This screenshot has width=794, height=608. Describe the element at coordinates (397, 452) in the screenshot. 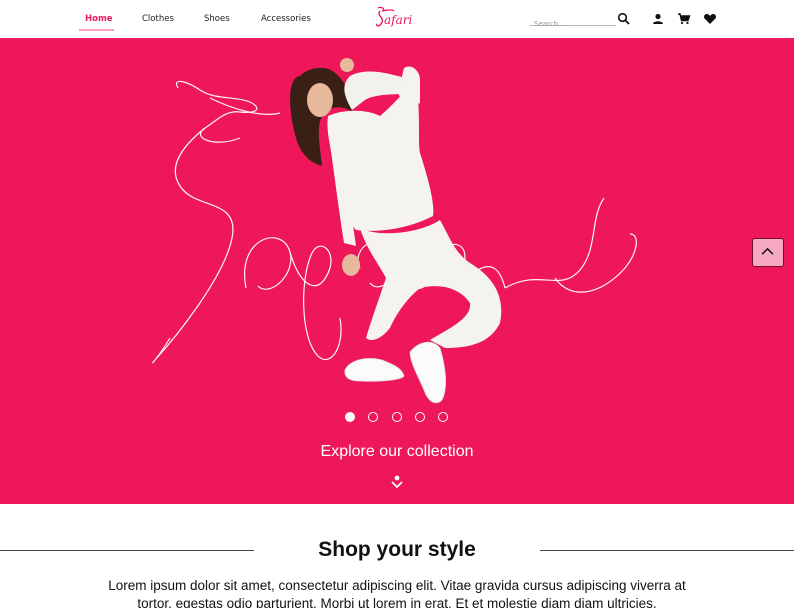

I see `explore-collection-link: Explore our collection` at that location.